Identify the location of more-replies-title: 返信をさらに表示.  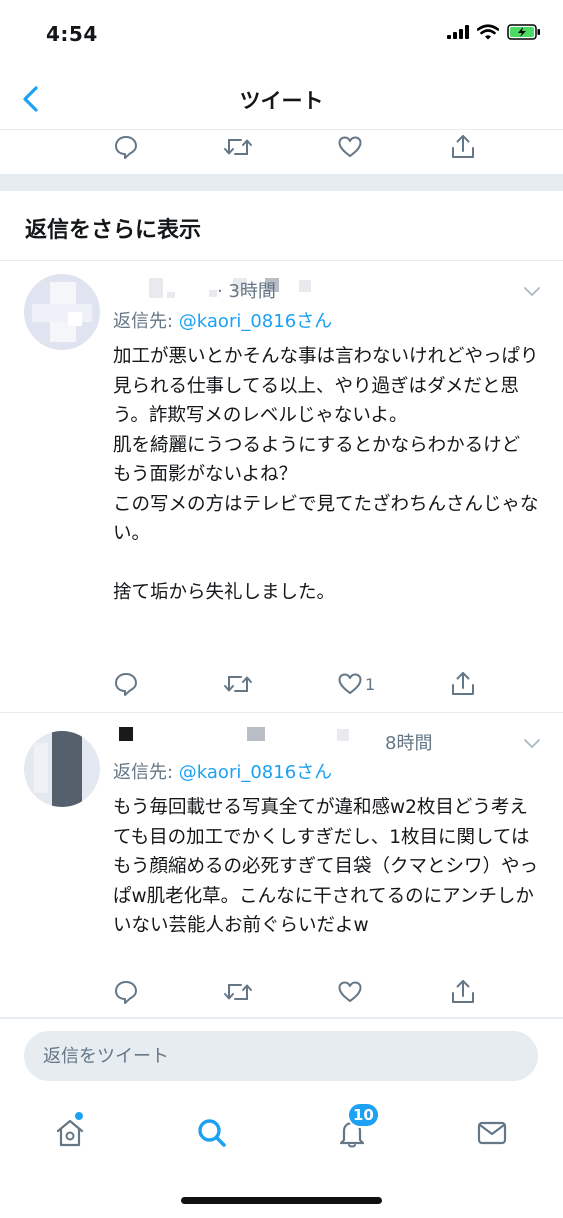
(113, 230).